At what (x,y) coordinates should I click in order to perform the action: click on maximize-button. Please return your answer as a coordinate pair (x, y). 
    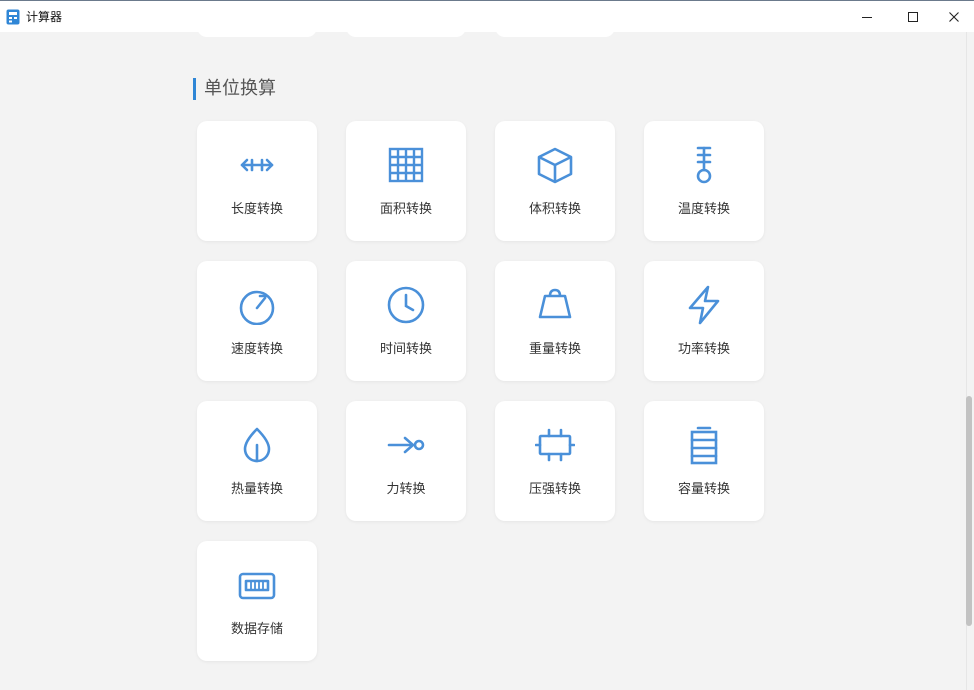
    Looking at the image, I should click on (913, 16).